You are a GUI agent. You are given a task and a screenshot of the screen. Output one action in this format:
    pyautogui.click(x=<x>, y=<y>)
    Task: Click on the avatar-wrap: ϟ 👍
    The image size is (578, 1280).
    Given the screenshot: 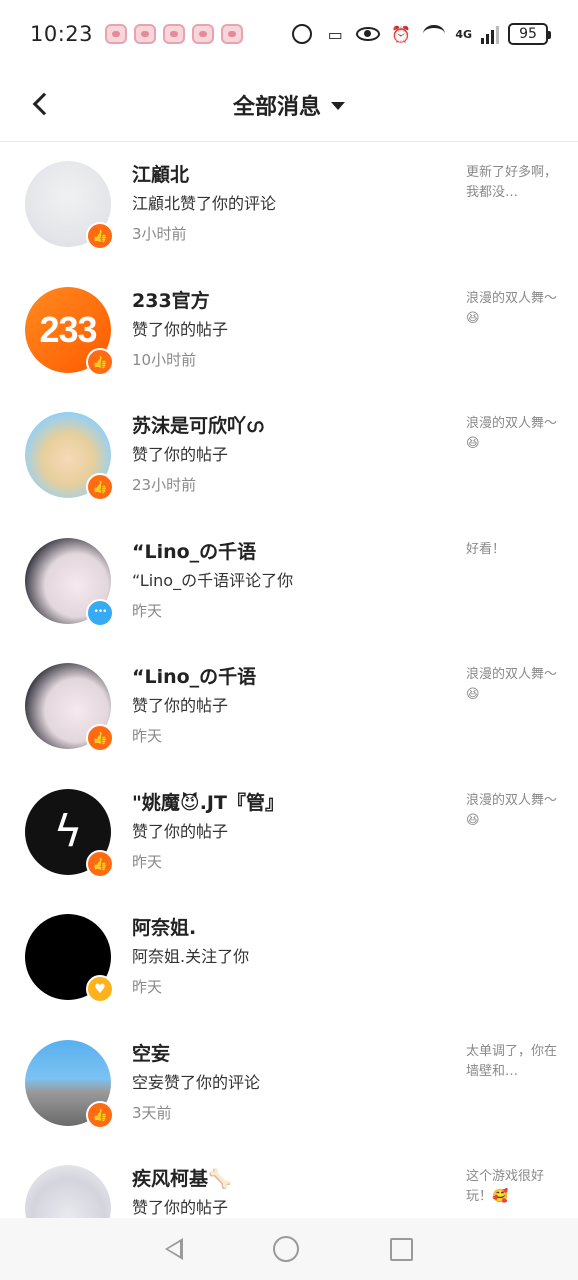 What is the action you would take?
    pyautogui.click(x=69, y=833)
    